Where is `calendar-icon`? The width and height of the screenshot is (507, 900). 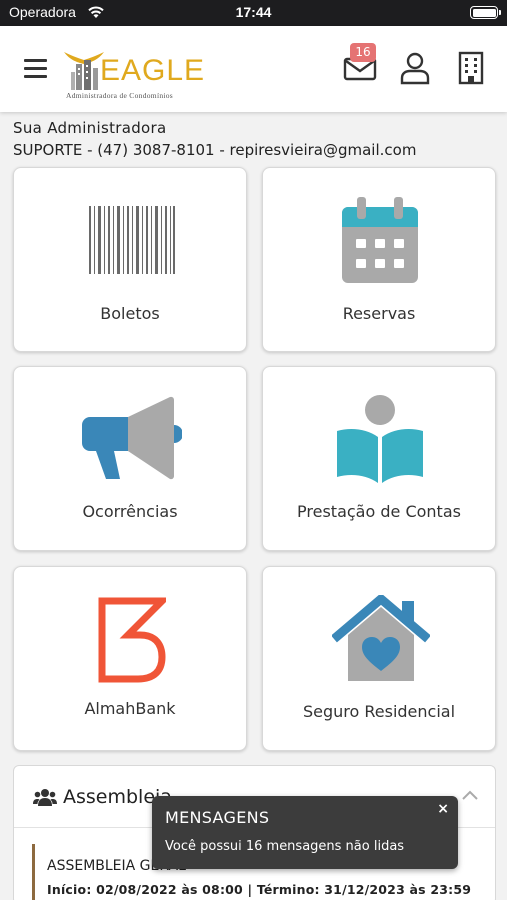 calendar-icon is located at coordinates (380, 240).